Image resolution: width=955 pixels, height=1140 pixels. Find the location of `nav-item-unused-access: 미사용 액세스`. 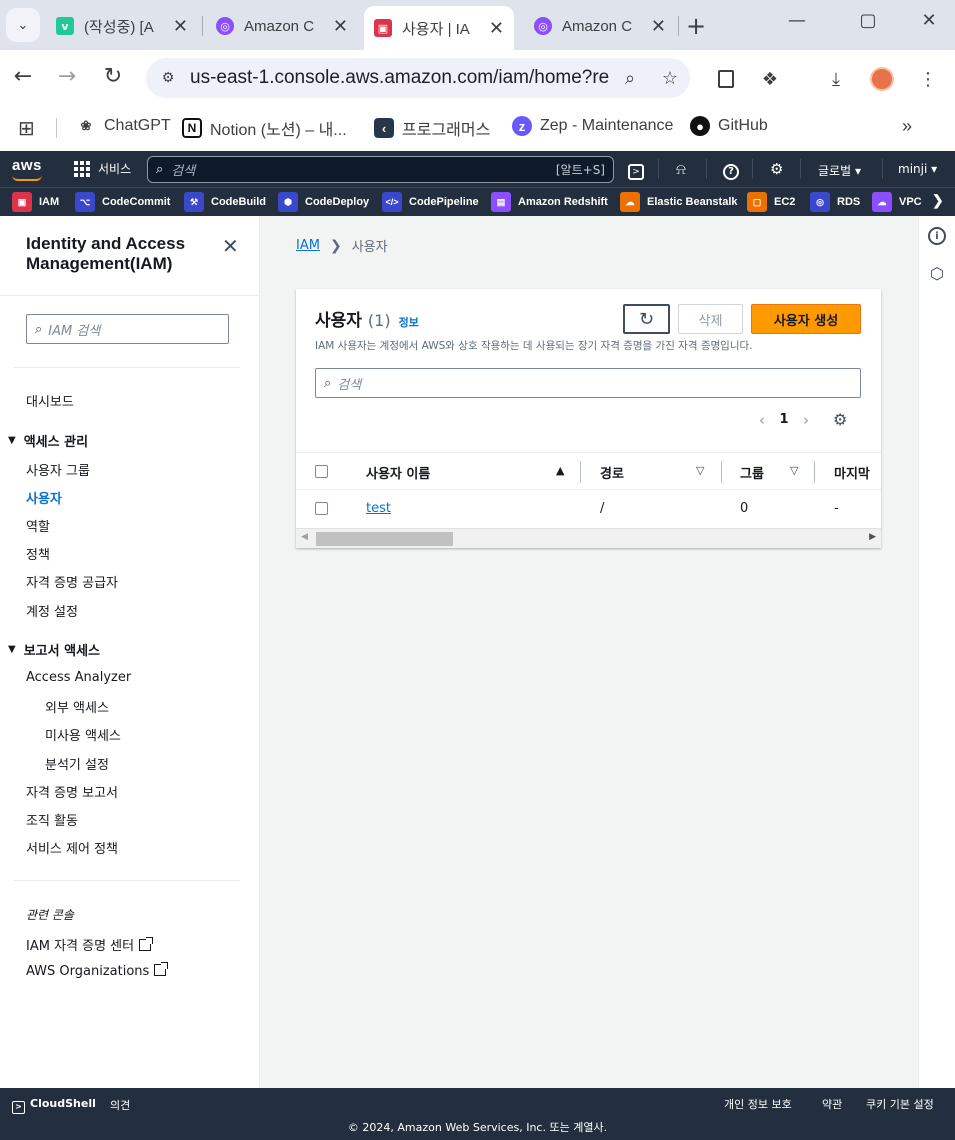

nav-item-unused-access: 미사용 액세스 is located at coordinates (83, 734).